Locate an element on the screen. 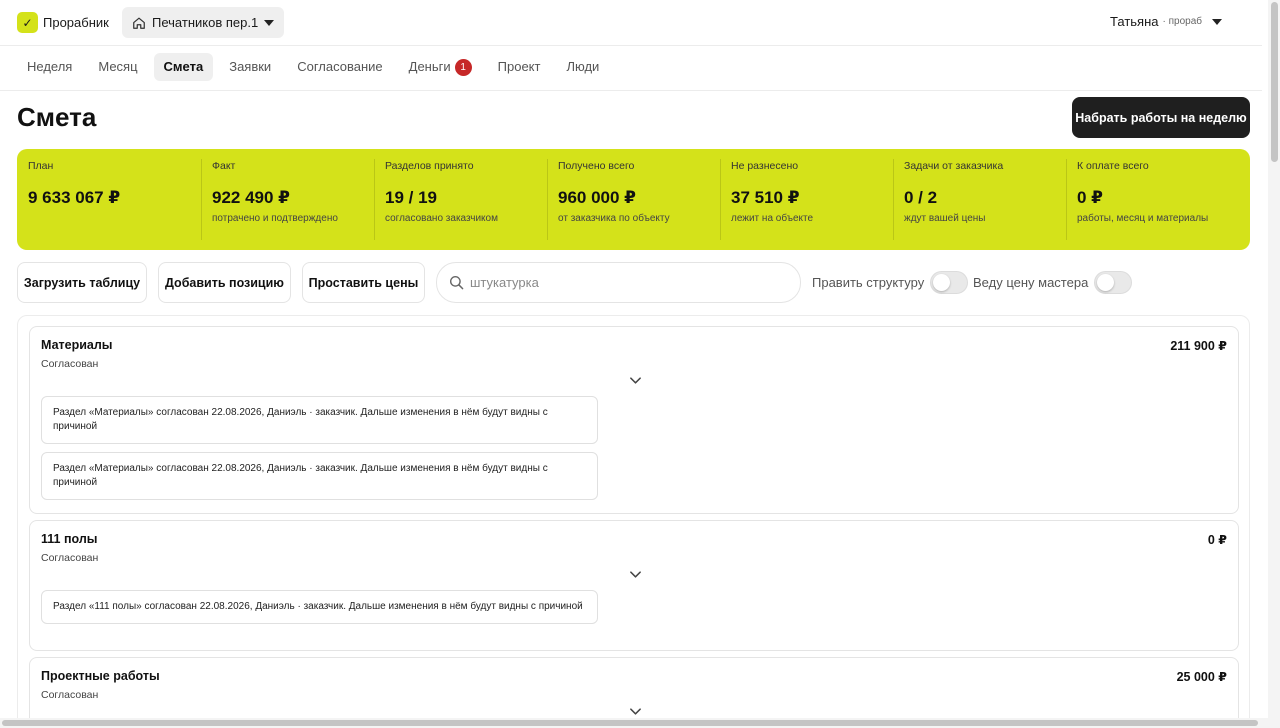 This screenshot has height=728, width=1280. page-title: Смета is located at coordinates (57, 117).